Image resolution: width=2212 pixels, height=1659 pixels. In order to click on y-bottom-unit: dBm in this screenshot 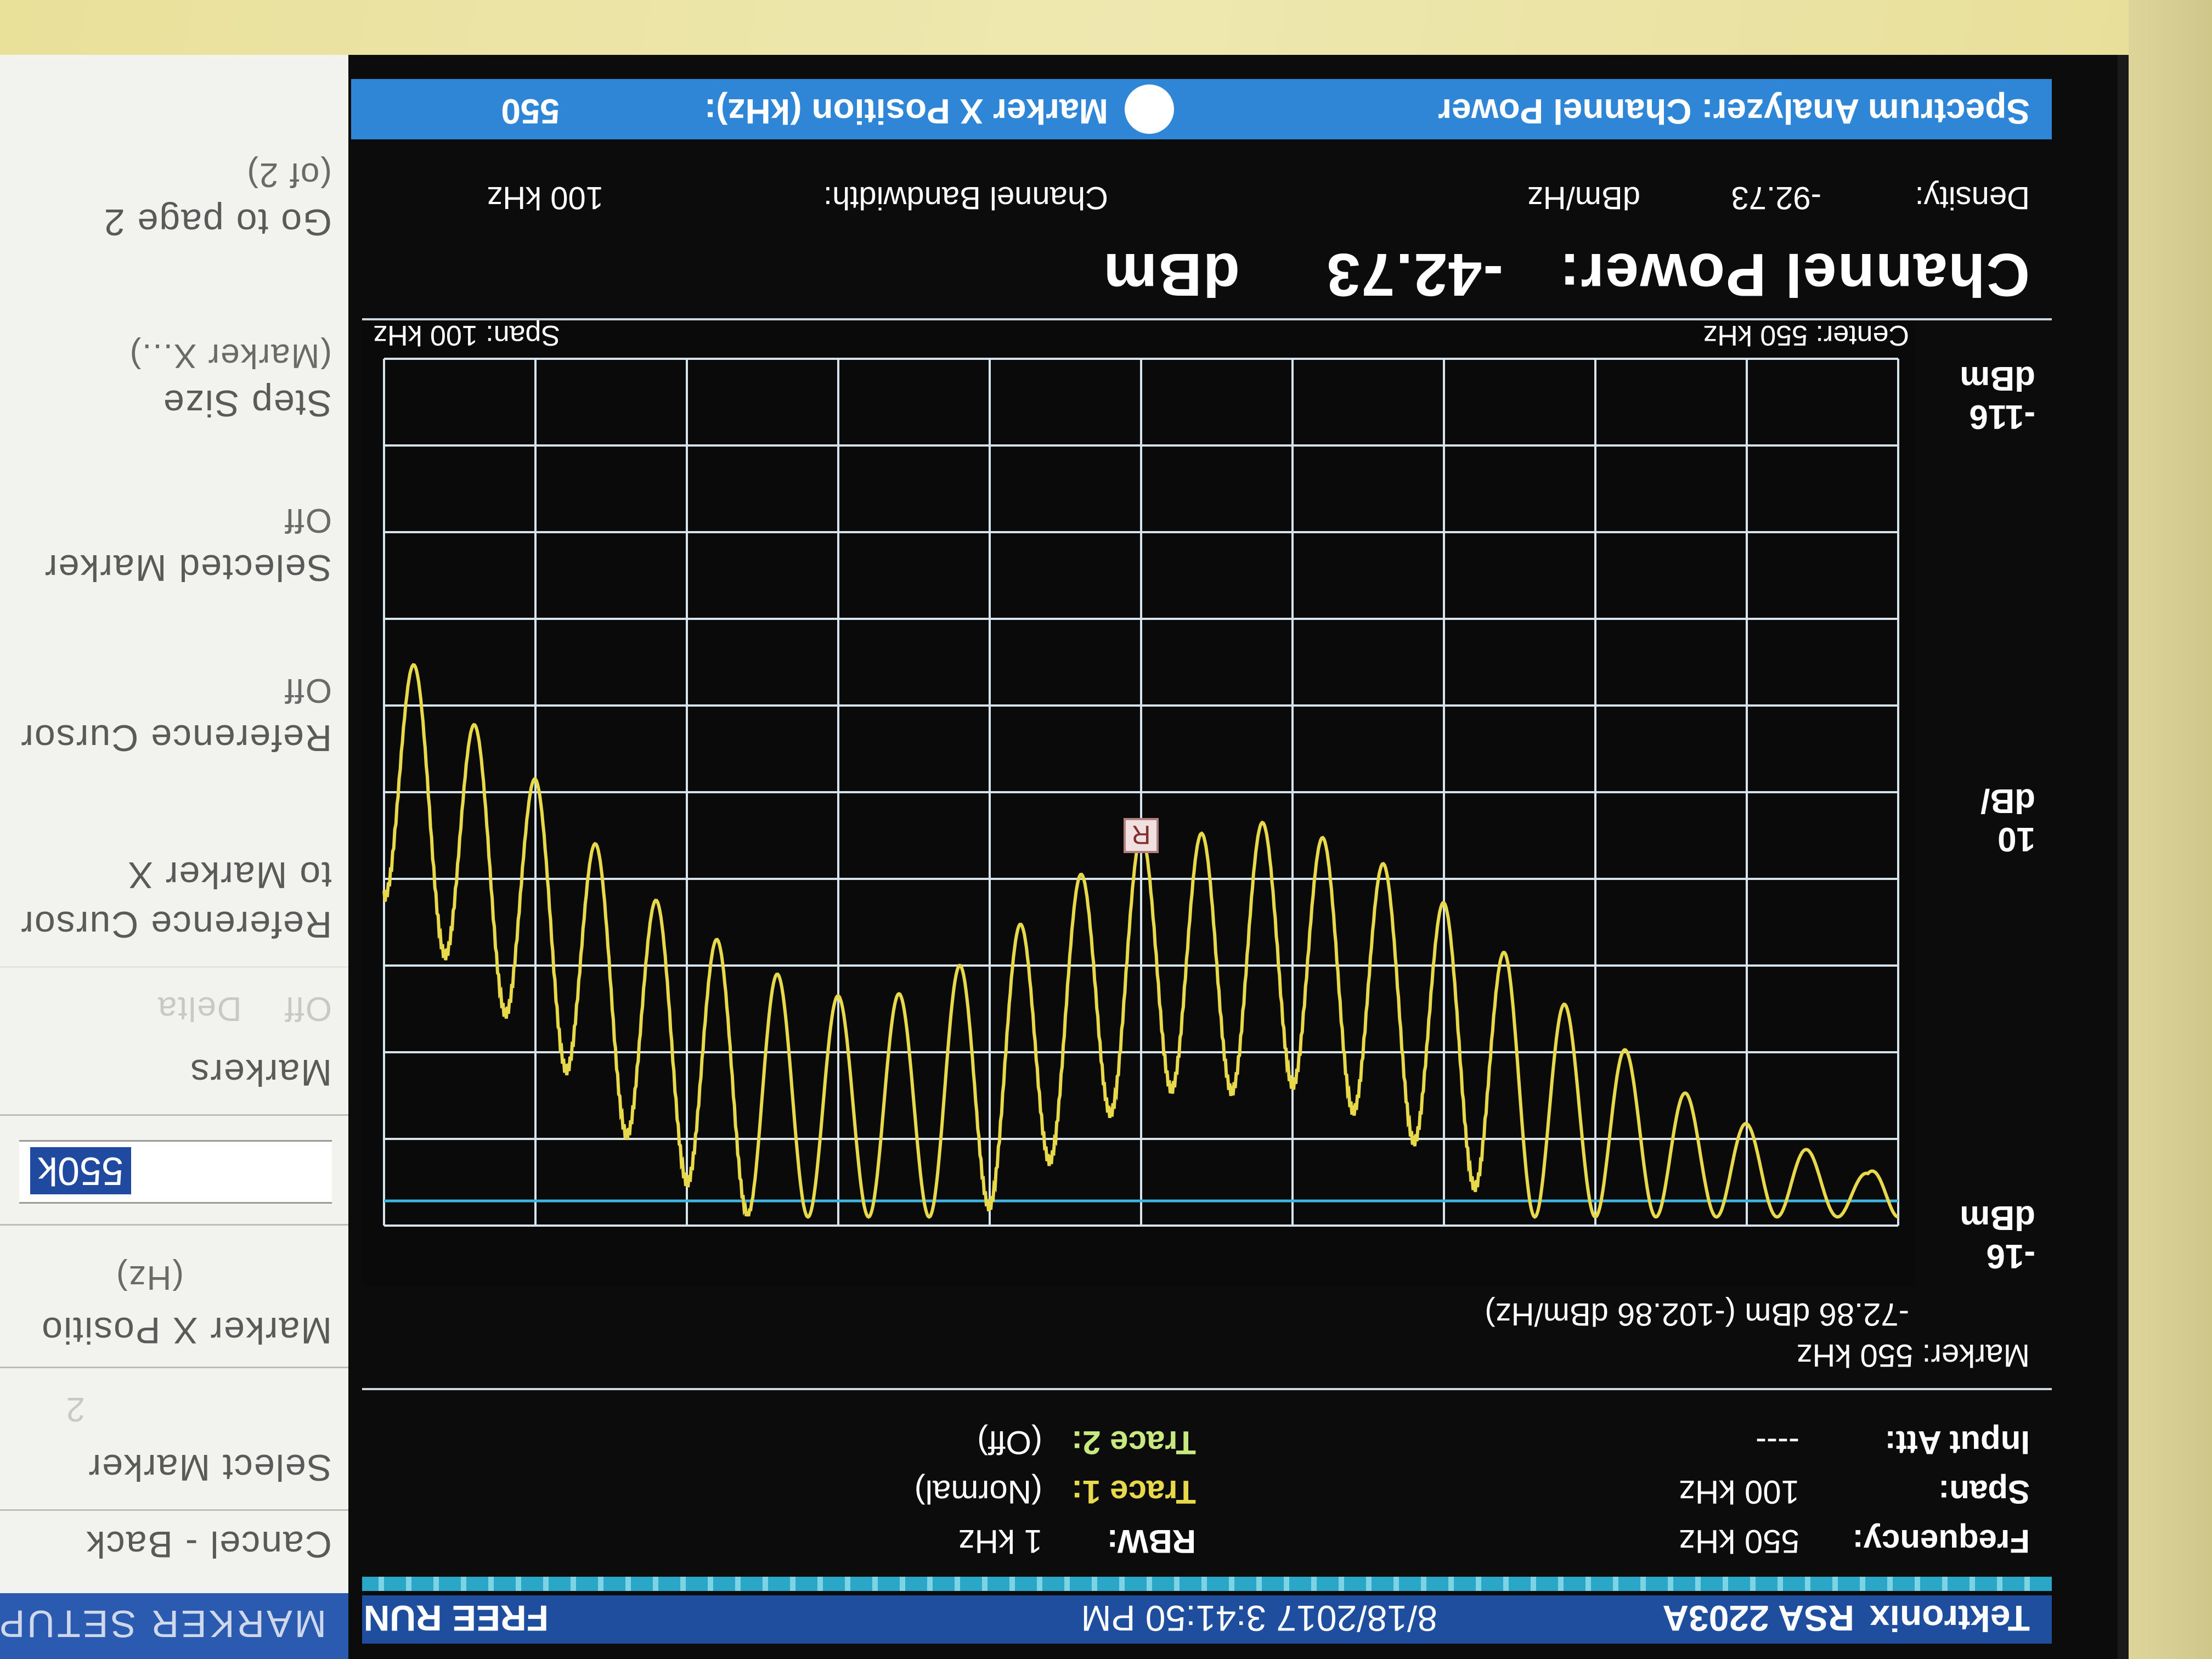, I will do `click(1998, 378)`.